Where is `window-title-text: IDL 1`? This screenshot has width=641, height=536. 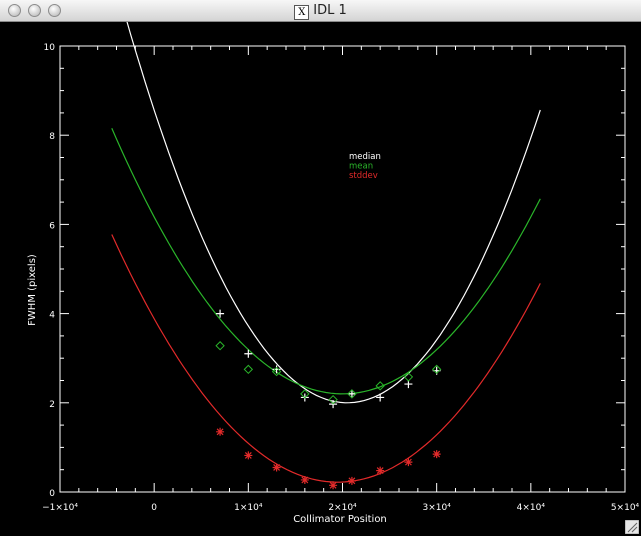
window-title-text: IDL 1 is located at coordinates (330, 10).